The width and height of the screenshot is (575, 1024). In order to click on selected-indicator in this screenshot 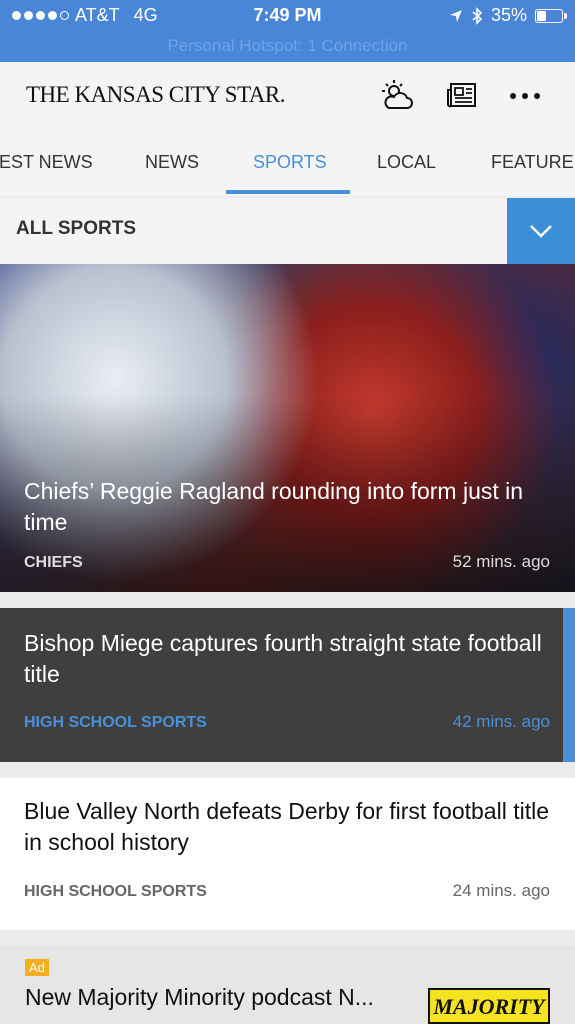, I will do `click(569, 685)`.